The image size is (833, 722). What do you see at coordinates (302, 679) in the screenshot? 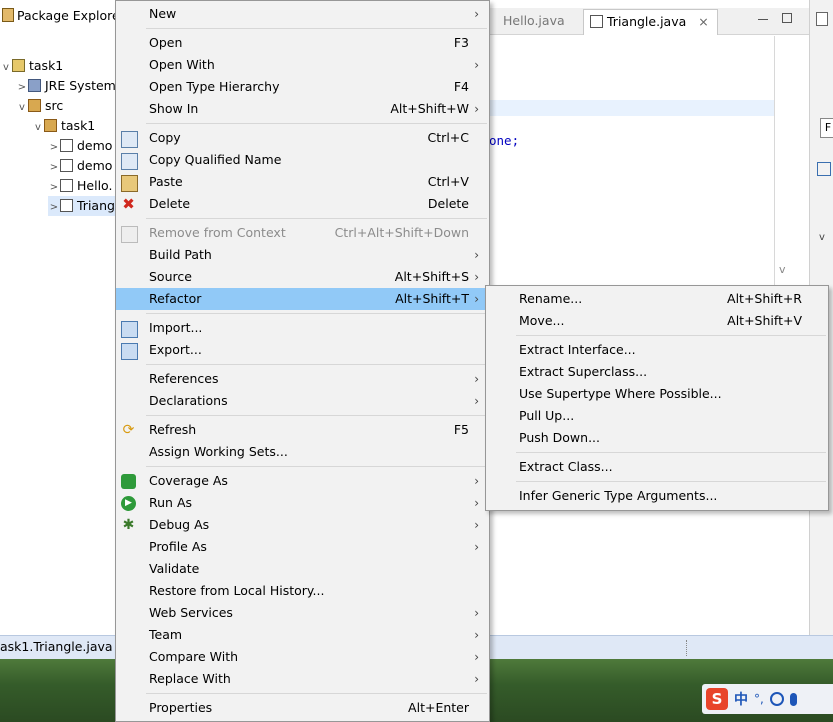
I see `menu-item-replace-with: Replace With ›` at bounding box center [302, 679].